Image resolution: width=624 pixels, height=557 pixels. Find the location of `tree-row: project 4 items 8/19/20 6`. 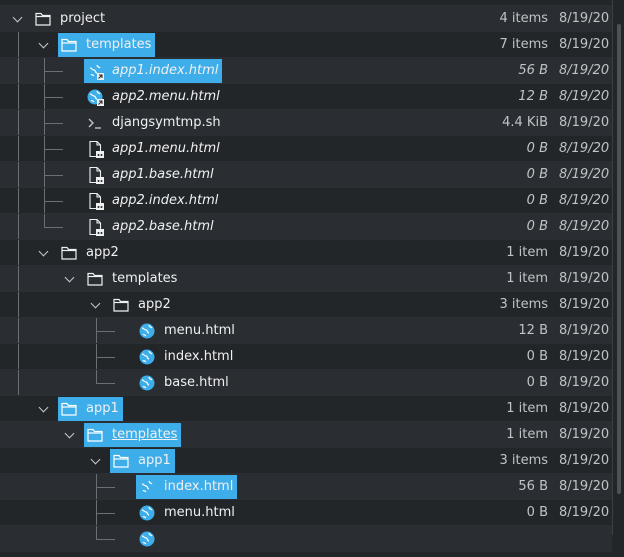

tree-row: project 4 items 8/19/20 6 is located at coordinates (309, 19).